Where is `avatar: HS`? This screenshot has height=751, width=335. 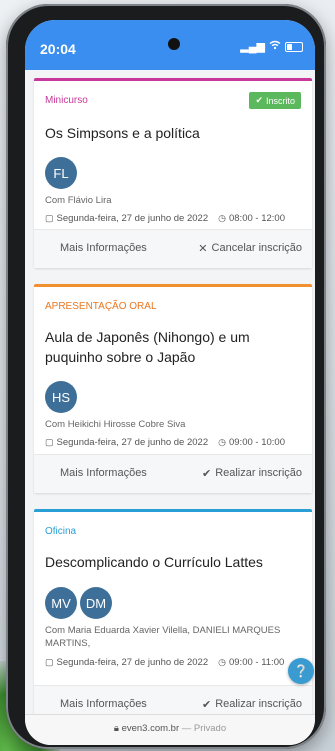 avatar: HS is located at coordinates (61, 397).